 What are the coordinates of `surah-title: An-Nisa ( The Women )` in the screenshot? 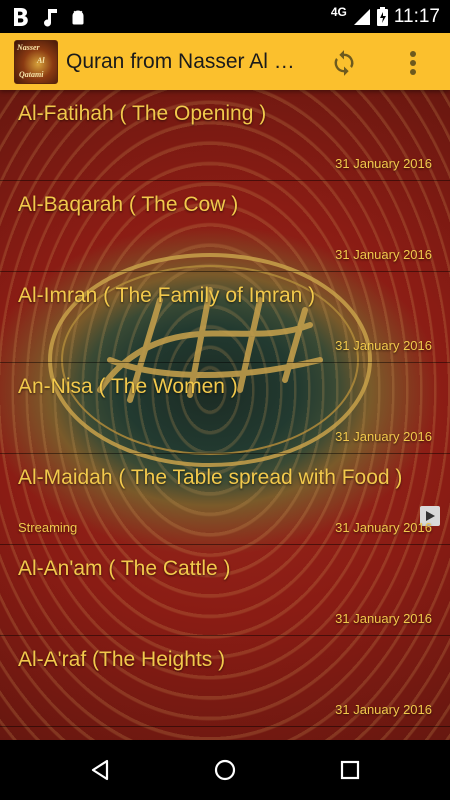 It's located at (128, 386).